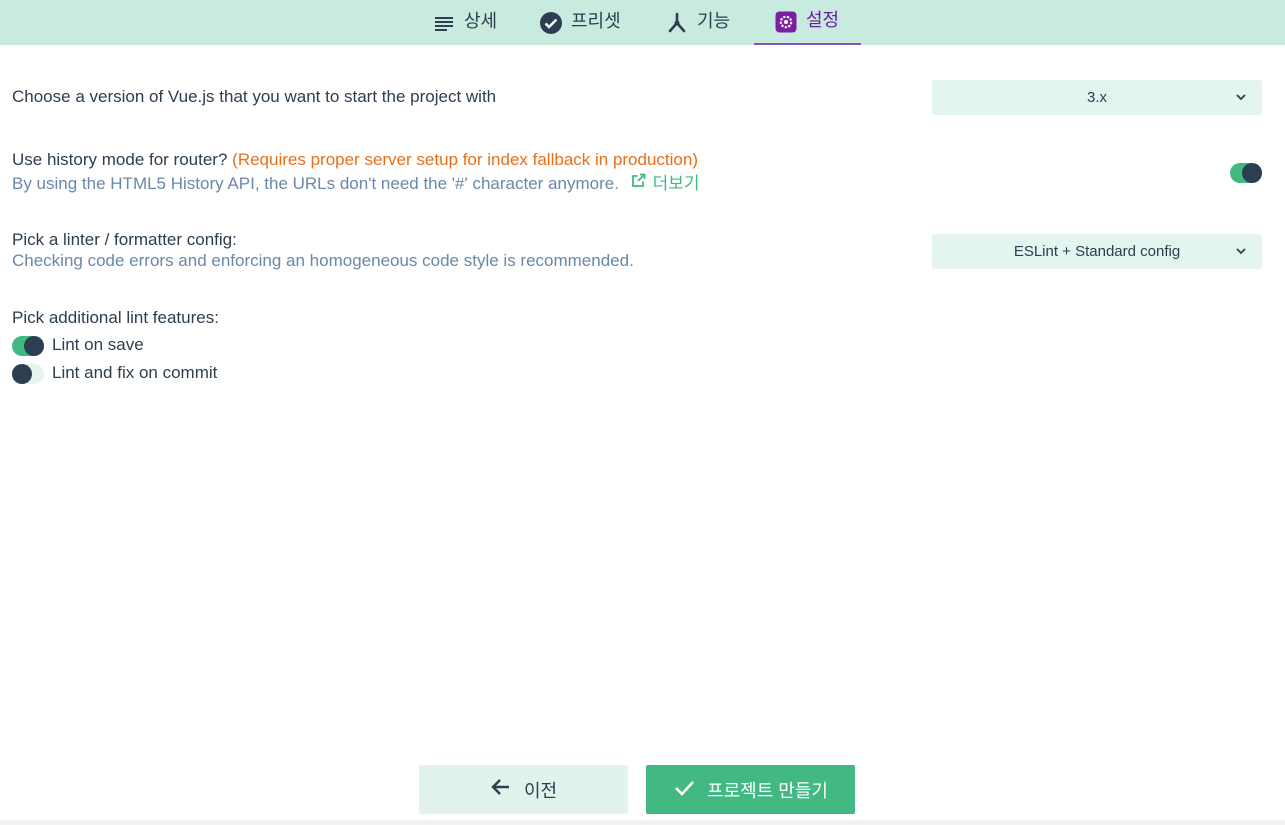 The height and width of the screenshot is (825, 1285). Describe the element at coordinates (540, 790) in the screenshot. I see `previous-button-label: 이전` at that location.